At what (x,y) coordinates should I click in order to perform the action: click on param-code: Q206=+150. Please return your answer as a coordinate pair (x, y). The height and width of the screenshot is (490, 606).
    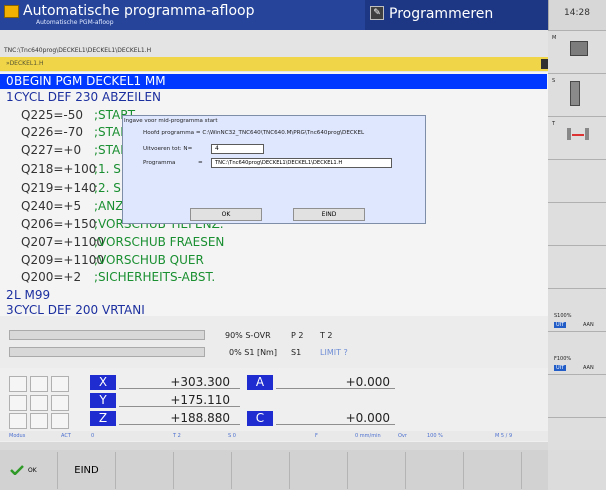
    Looking at the image, I should click on (59, 224).